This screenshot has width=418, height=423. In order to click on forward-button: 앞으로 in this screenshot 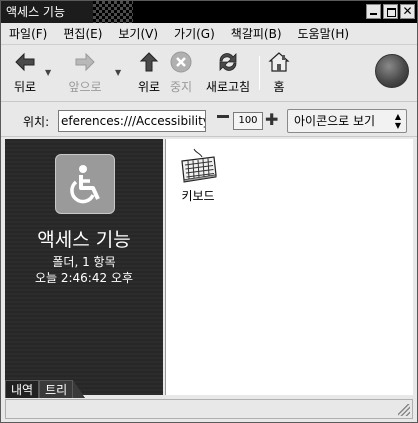, I will do `click(85, 72)`.